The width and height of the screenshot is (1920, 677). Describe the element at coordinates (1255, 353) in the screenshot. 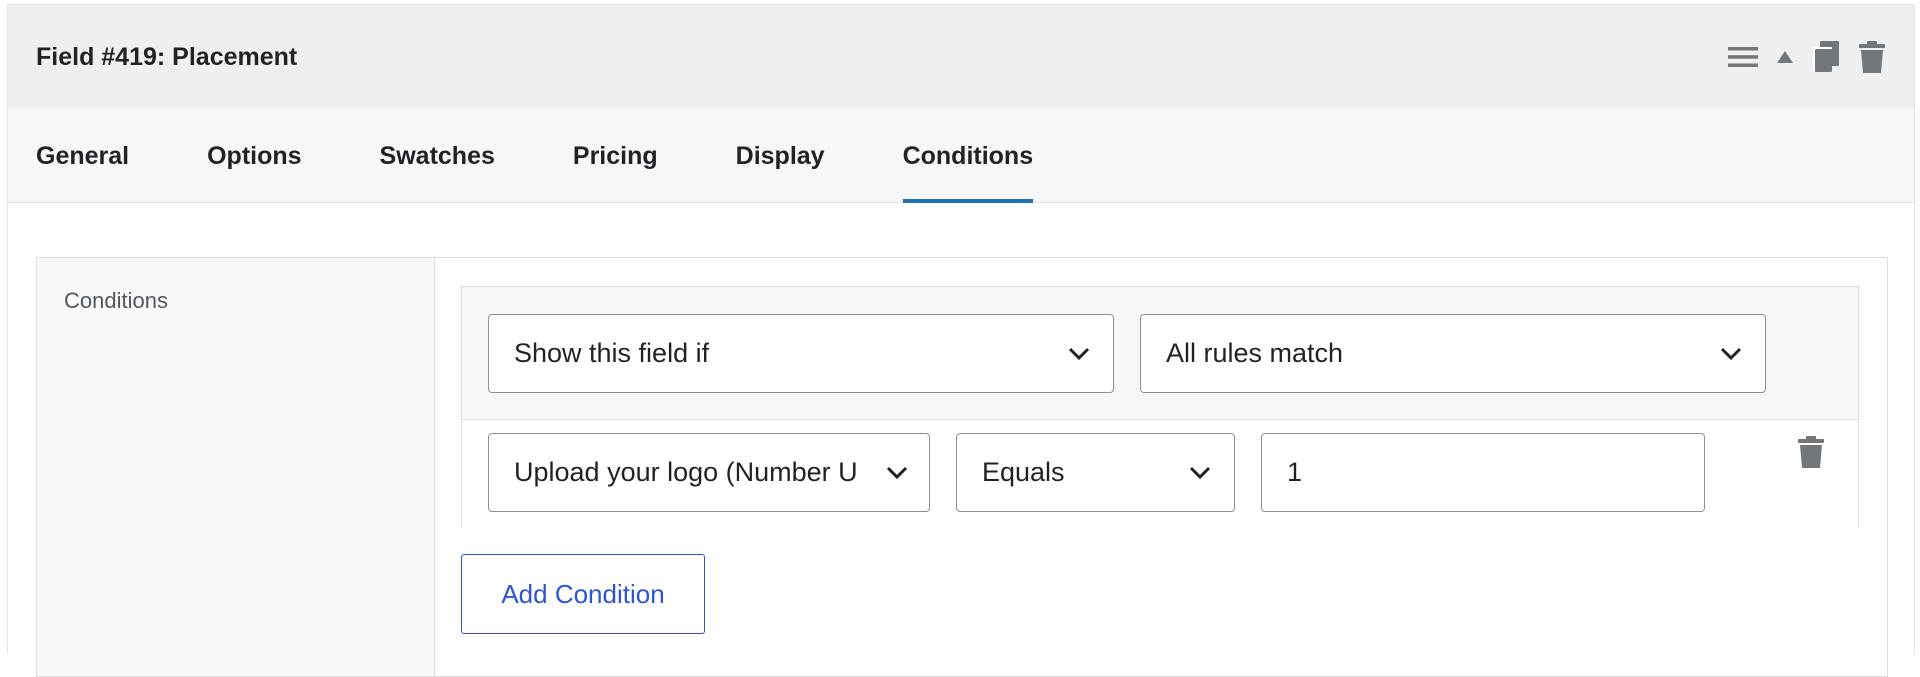

I see `match-select-value: All rules match` at that location.